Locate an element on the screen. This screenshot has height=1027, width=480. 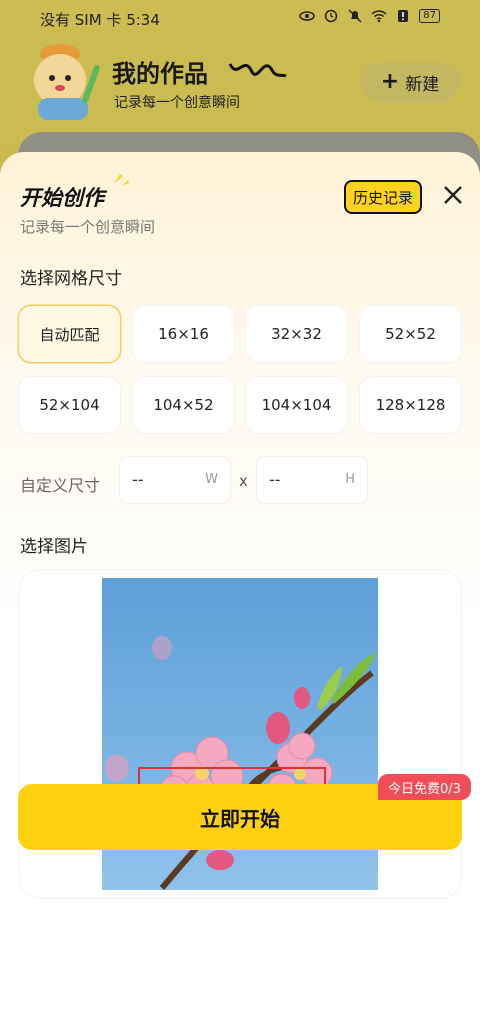
new-button: + 新建 is located at coordinates (410, 82).